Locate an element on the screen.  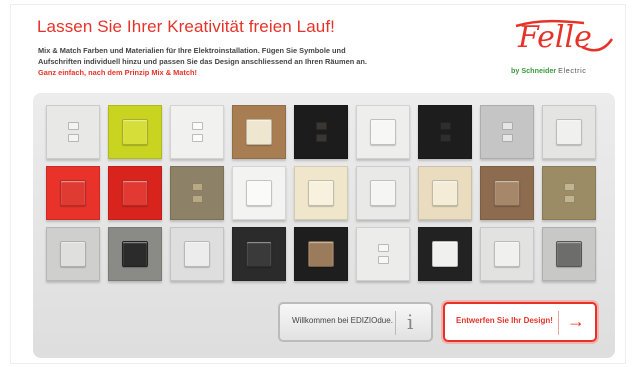
switch-black-gloss-double is located at coordinates (321, 132).